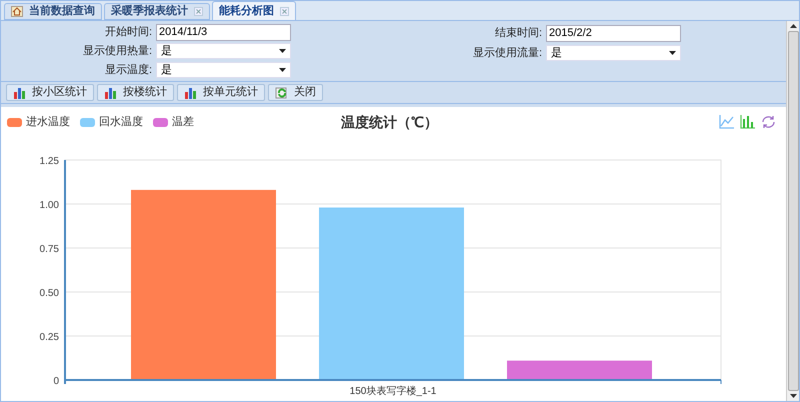  What do you see at coordinates (117, 51) in the screenshot?
I see `field-label: 显示使用热量:` at bounding box center [117, 51].